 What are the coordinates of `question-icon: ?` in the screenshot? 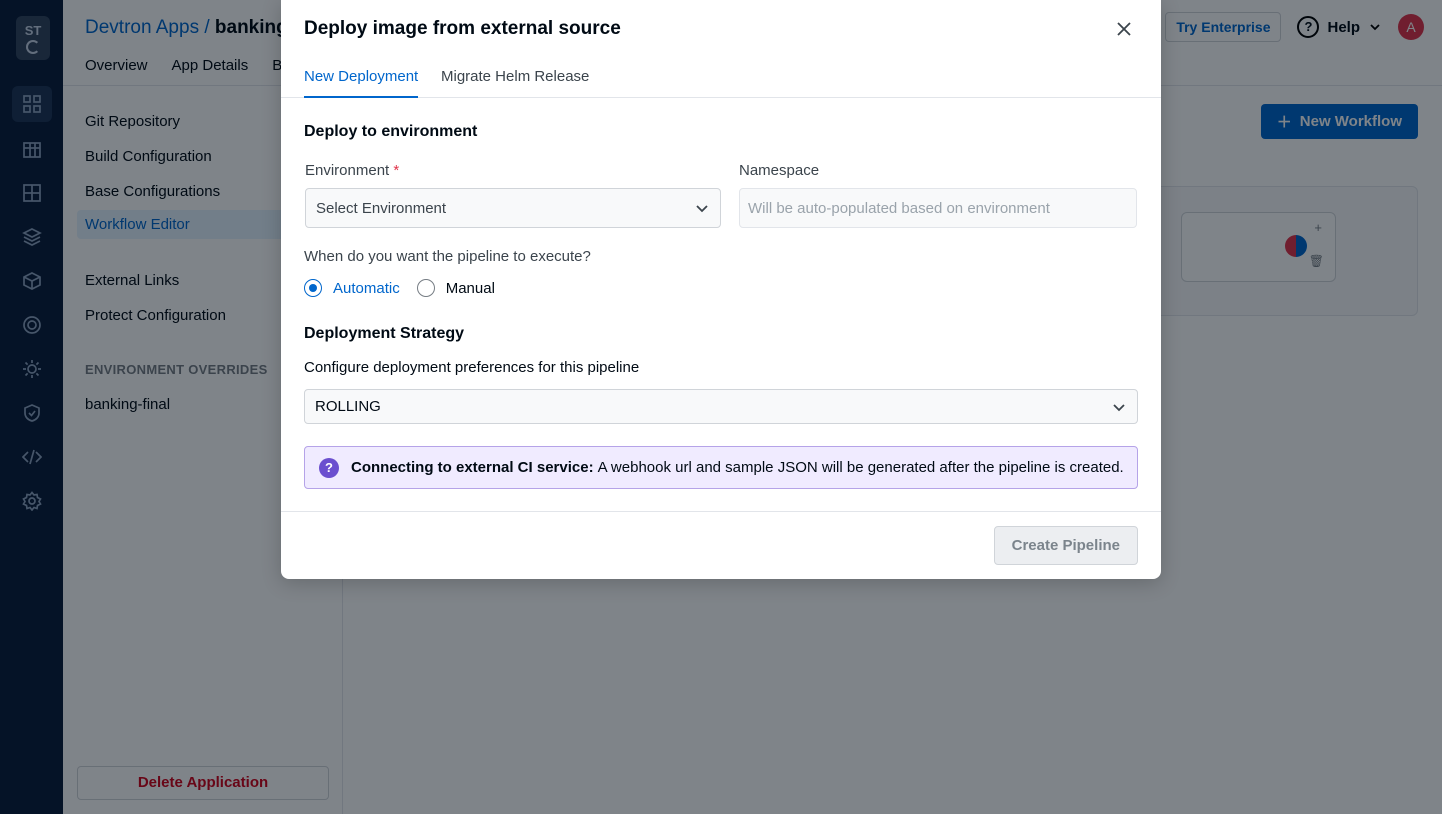 It's located at (329, 467).